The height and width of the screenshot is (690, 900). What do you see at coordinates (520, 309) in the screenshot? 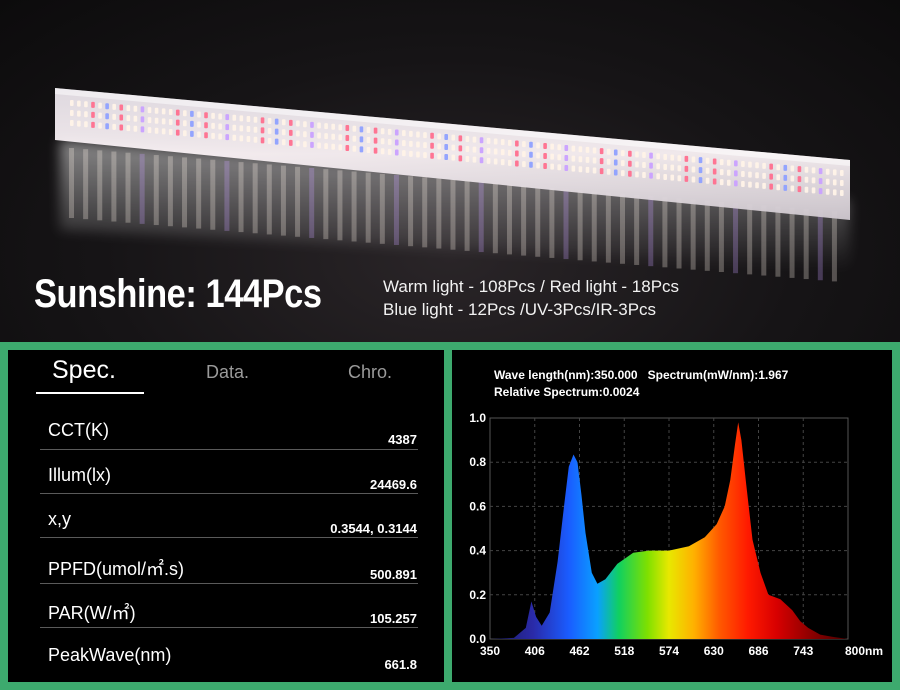
I see `hero-detail-line-2: Blue light - 12Pcs /UV-3Pcs/IR-3Pcs` at bounding box center [520, 309].